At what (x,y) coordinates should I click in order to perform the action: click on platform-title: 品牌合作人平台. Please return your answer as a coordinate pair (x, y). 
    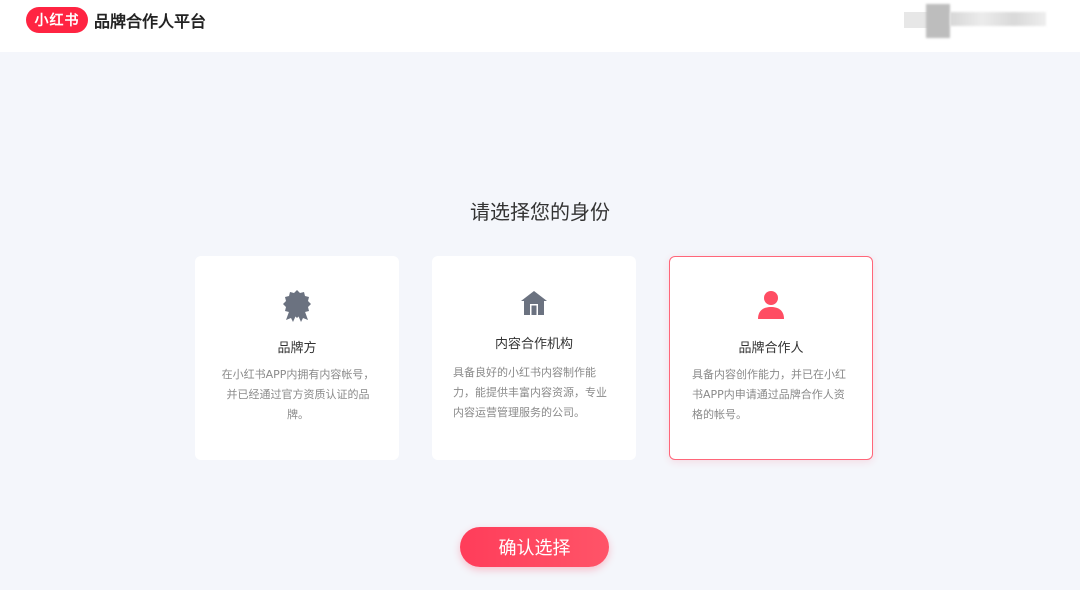
    Looking at the image, I should click on (150, 21).